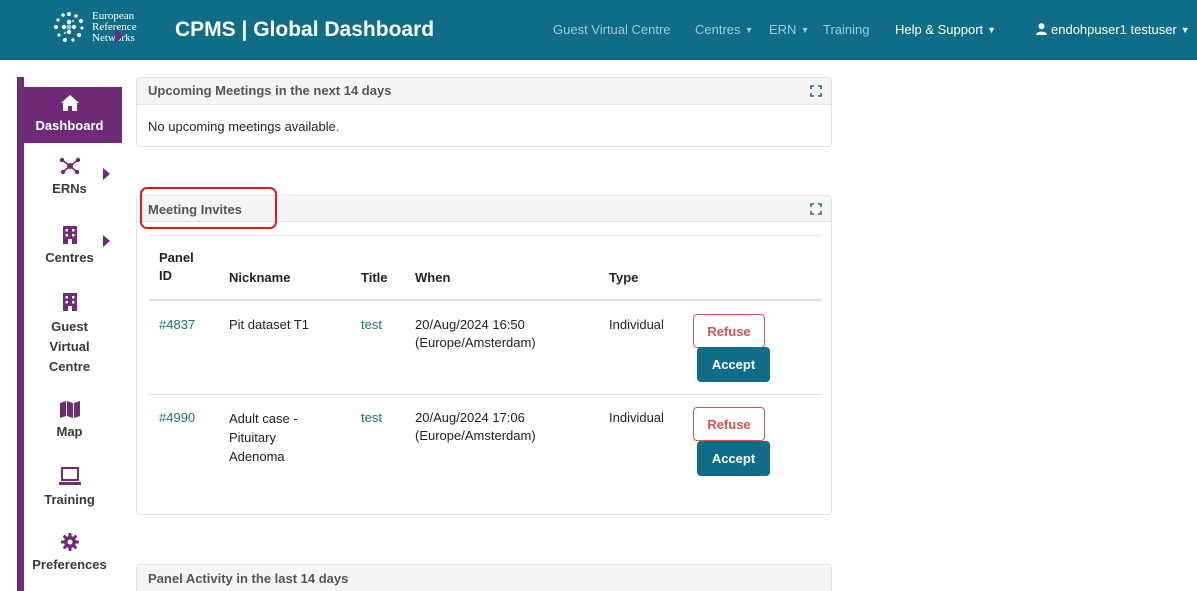  What do you see at coordinates (783, 29) in the screenshot?
I see `nav-ern-label: ERN` at bounding box center [783, 29].